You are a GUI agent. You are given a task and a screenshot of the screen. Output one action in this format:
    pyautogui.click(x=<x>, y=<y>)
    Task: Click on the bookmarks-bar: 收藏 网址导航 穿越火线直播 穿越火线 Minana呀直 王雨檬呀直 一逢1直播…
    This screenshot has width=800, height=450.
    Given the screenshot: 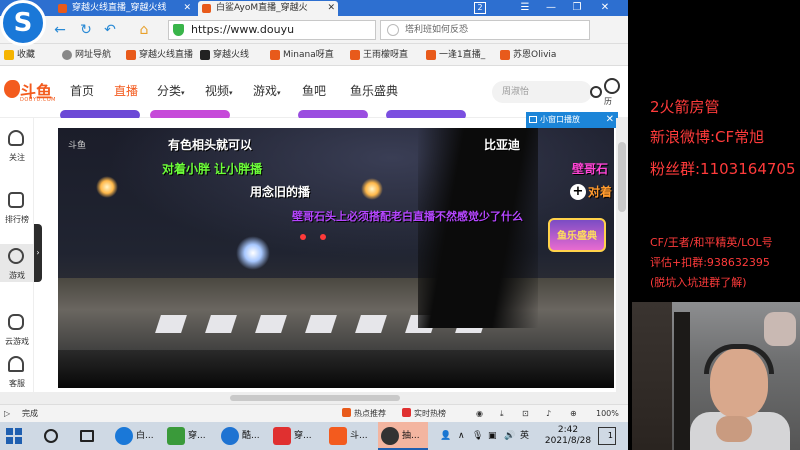 What is the action you would take?
    pyautogui.click(x=314, y=55)
    